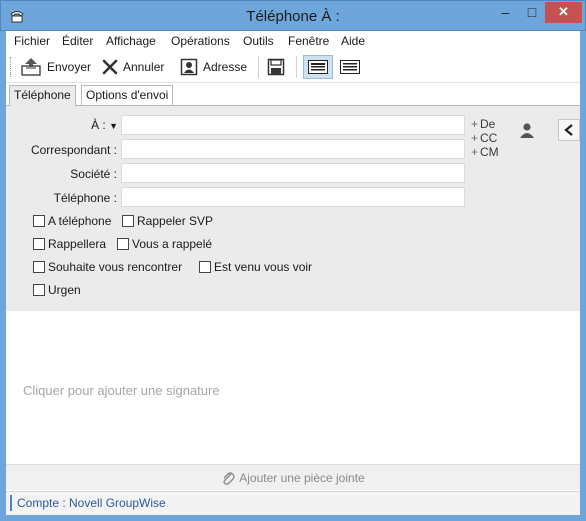 Image resolution: width=586 pixels, height=521 pixels. Describe the element at coordinates (144, 67) in the screenshot. I see `cancel-label: Annuler` at that location.